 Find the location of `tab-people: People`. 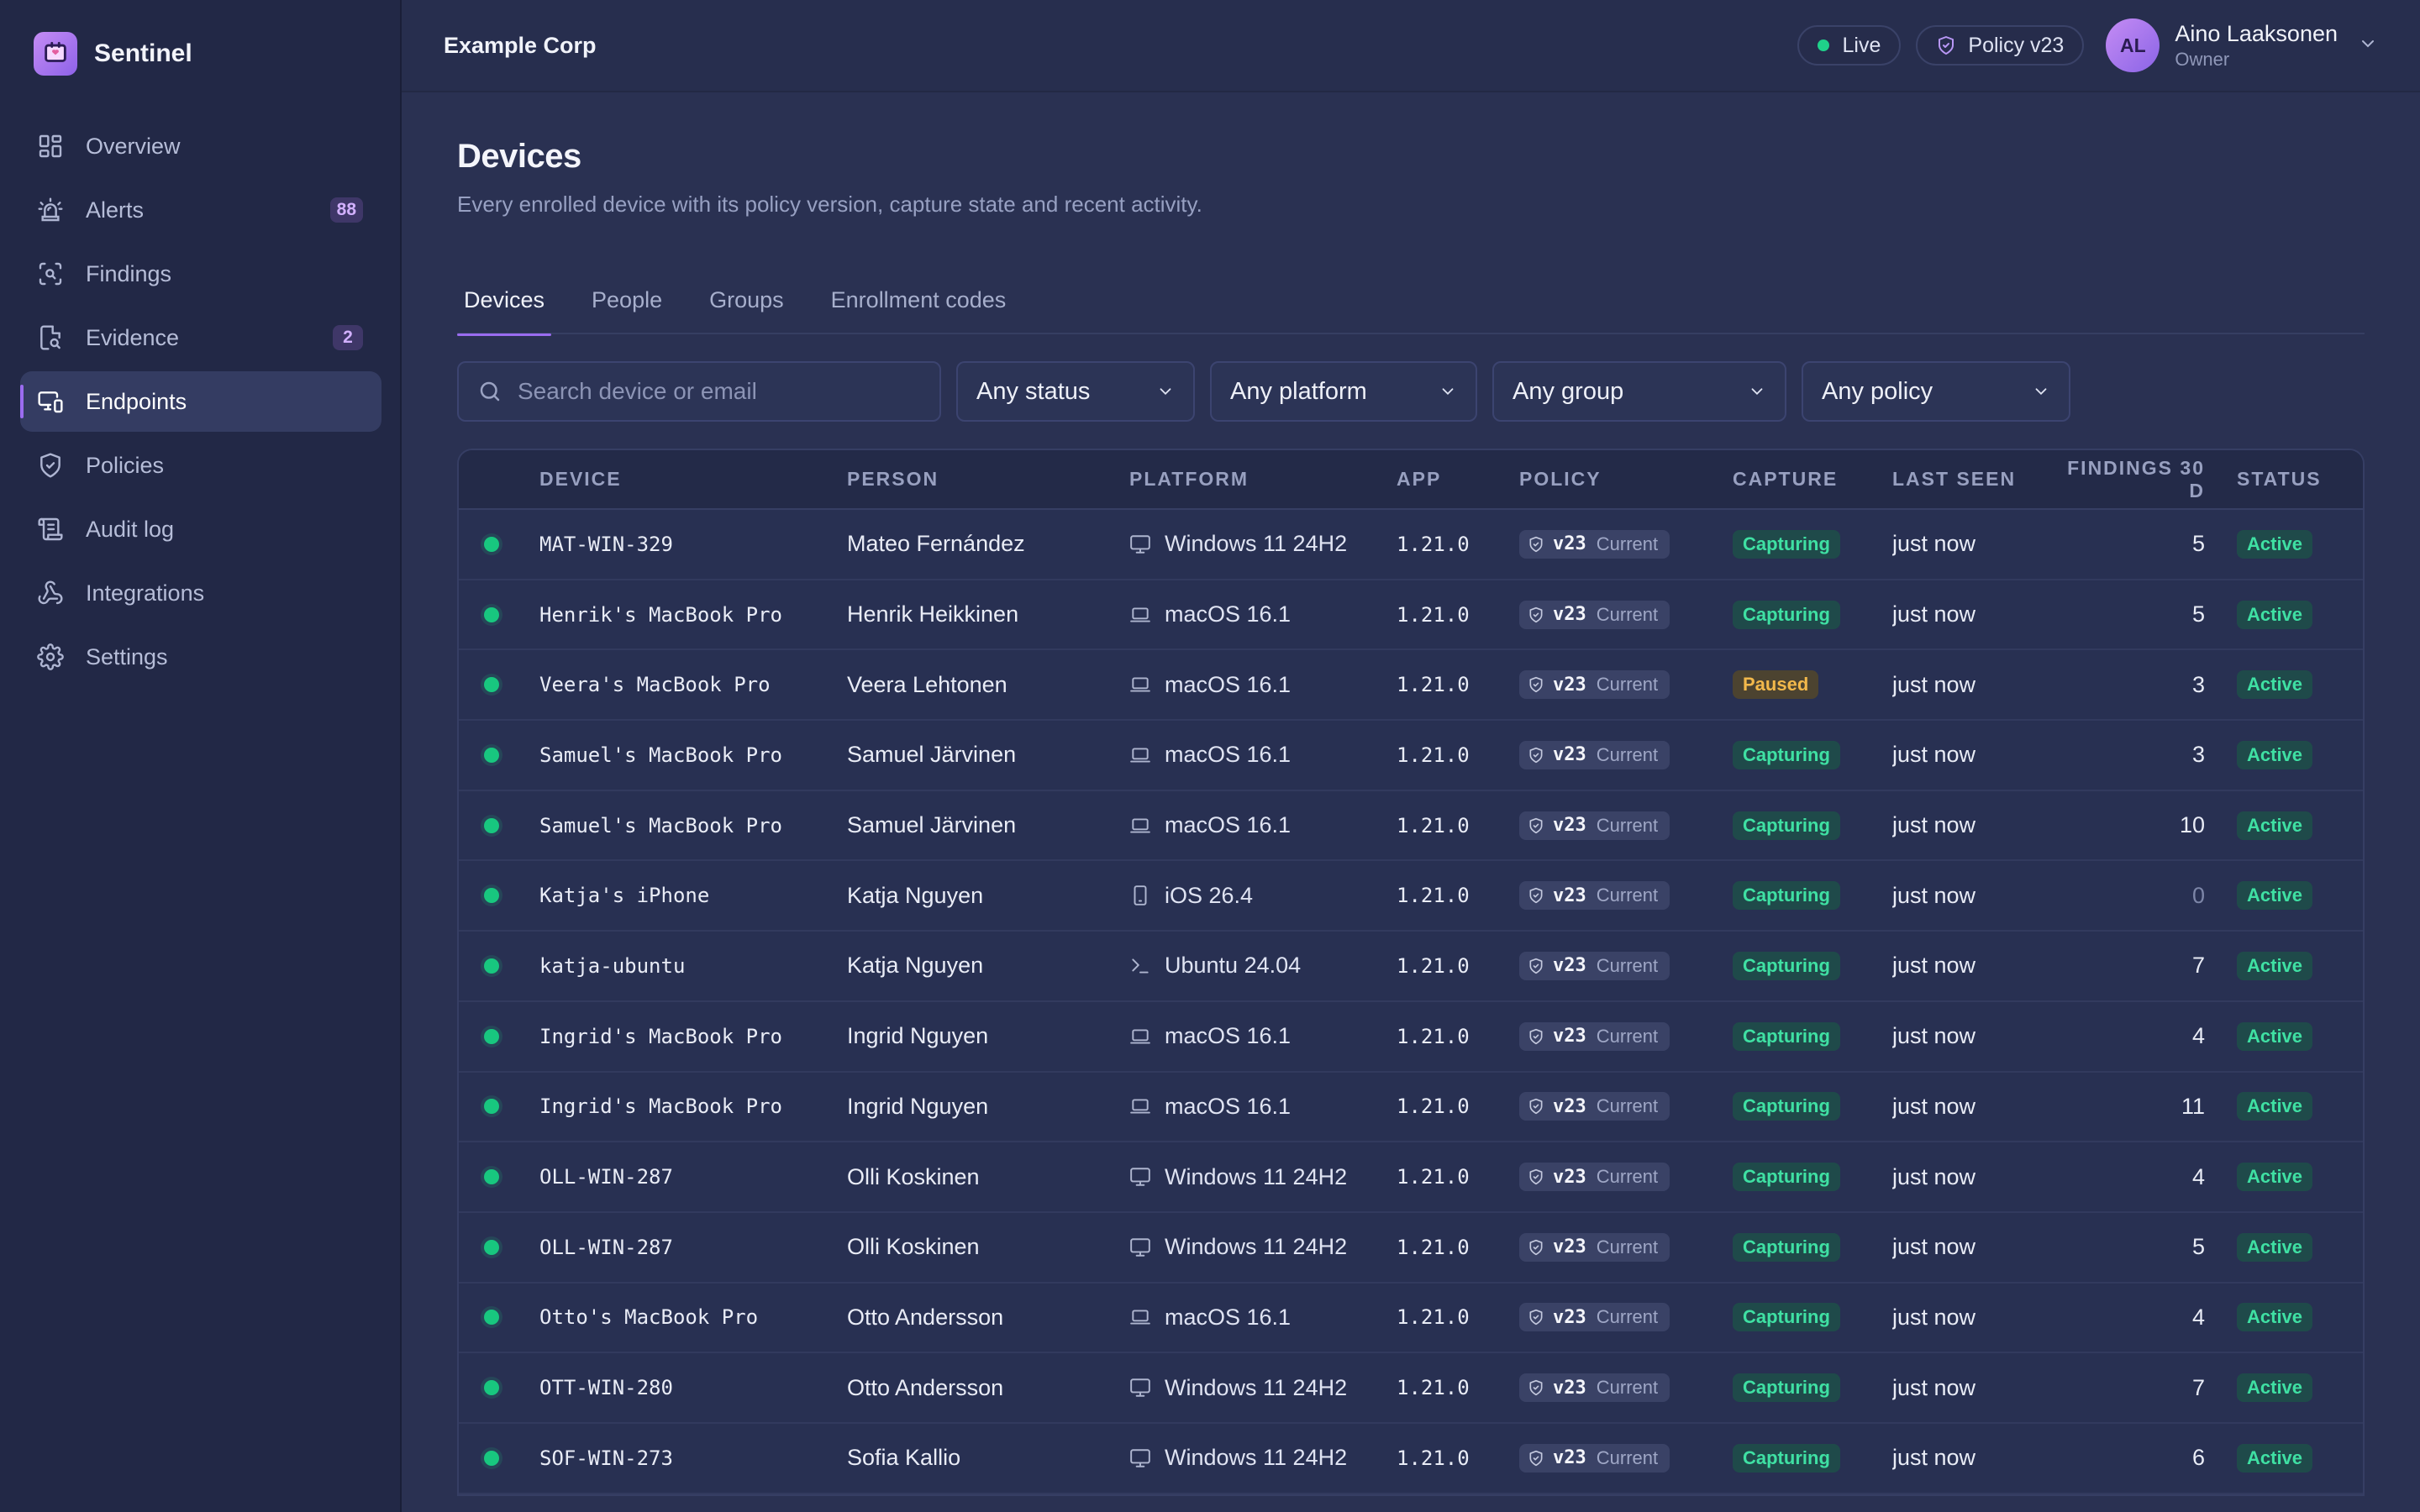

tab-people: People is located at coordinates (627, 300).